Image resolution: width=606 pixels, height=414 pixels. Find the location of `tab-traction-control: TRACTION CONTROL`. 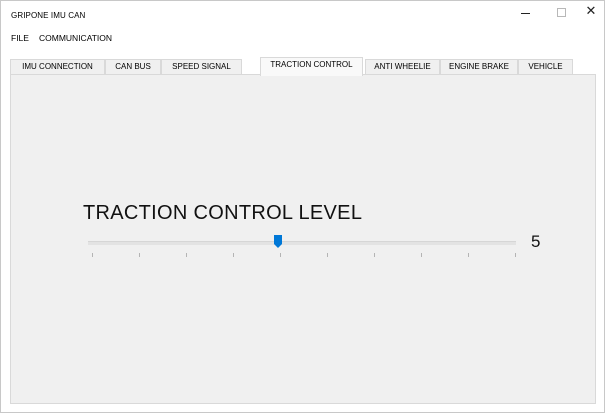

tab-traction-control: TRACTION CONTROL is located at coordinates (311, 66).